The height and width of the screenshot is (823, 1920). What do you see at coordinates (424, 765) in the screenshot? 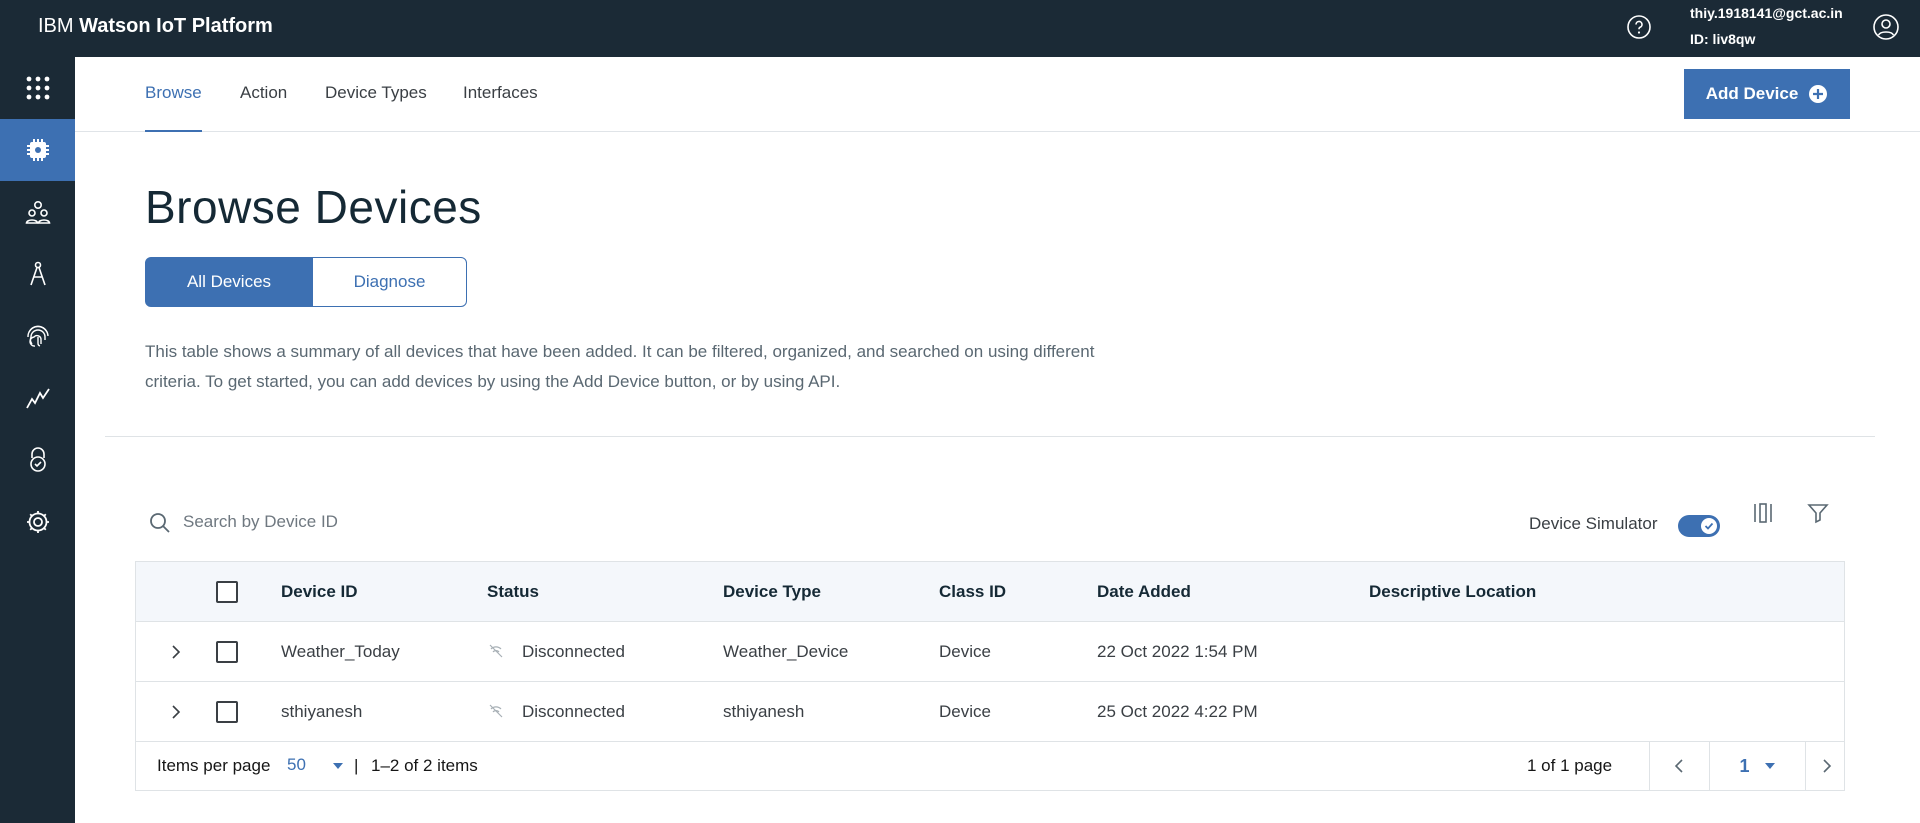
I see `item-range: 1–2 of 2 items` at bounding box center [424, 765].